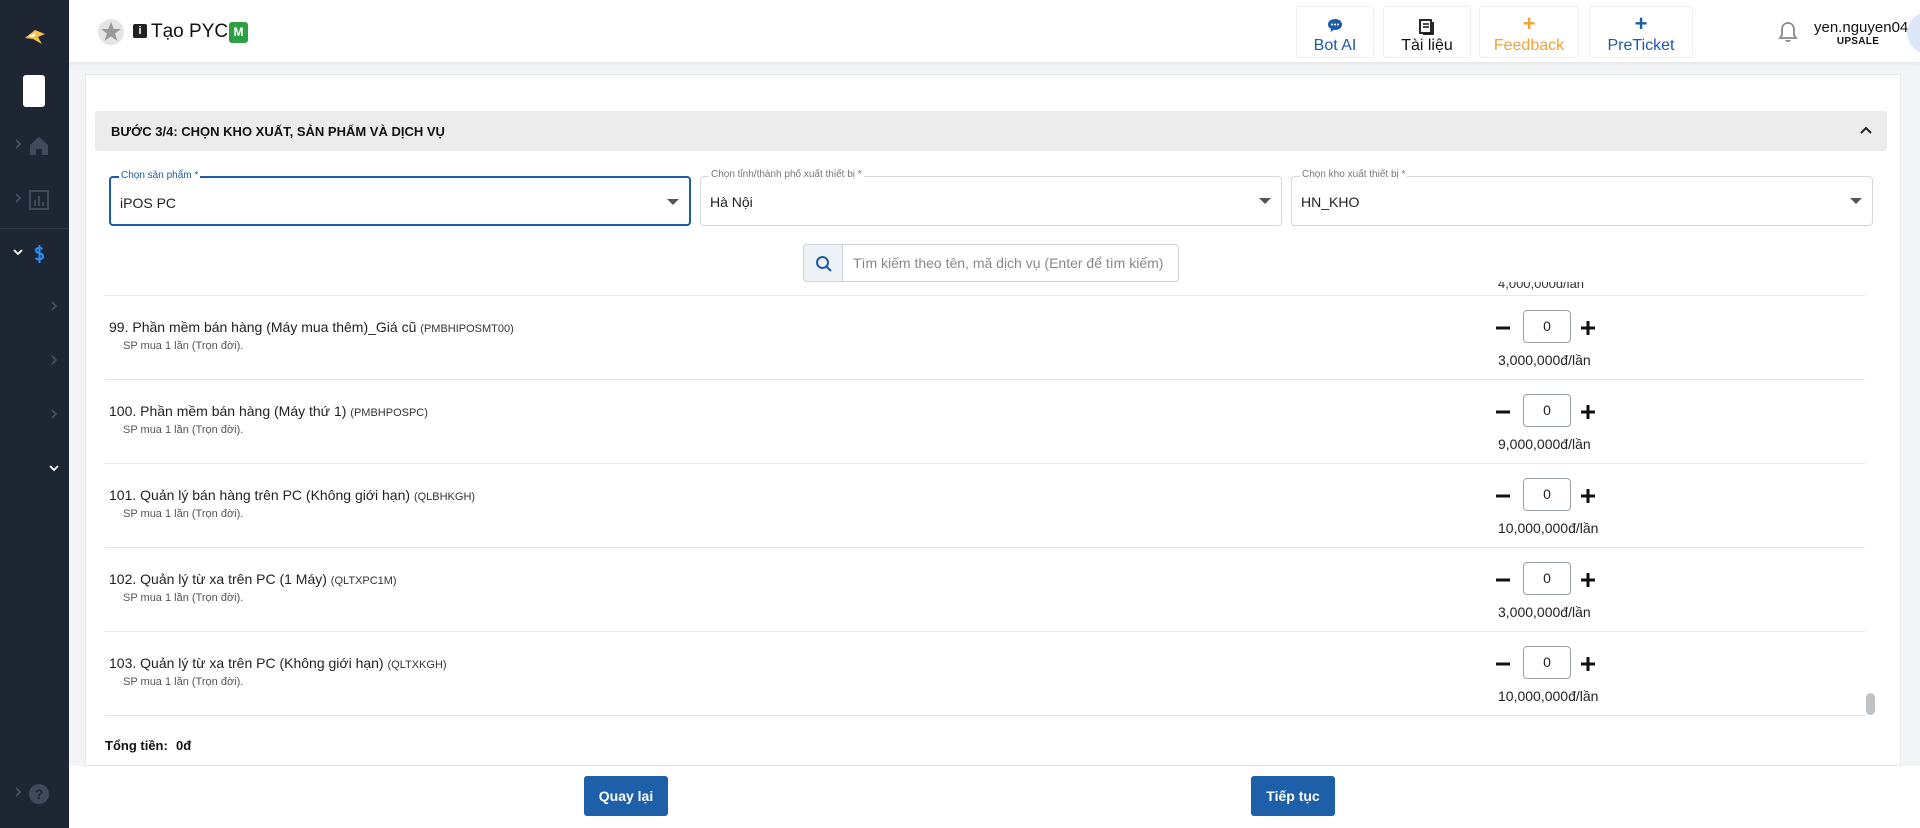 This screenshot has height=828, width=1920. Describe the element at coordinates (39, 200) in the screenshot. I see `chart-icon` at that location.